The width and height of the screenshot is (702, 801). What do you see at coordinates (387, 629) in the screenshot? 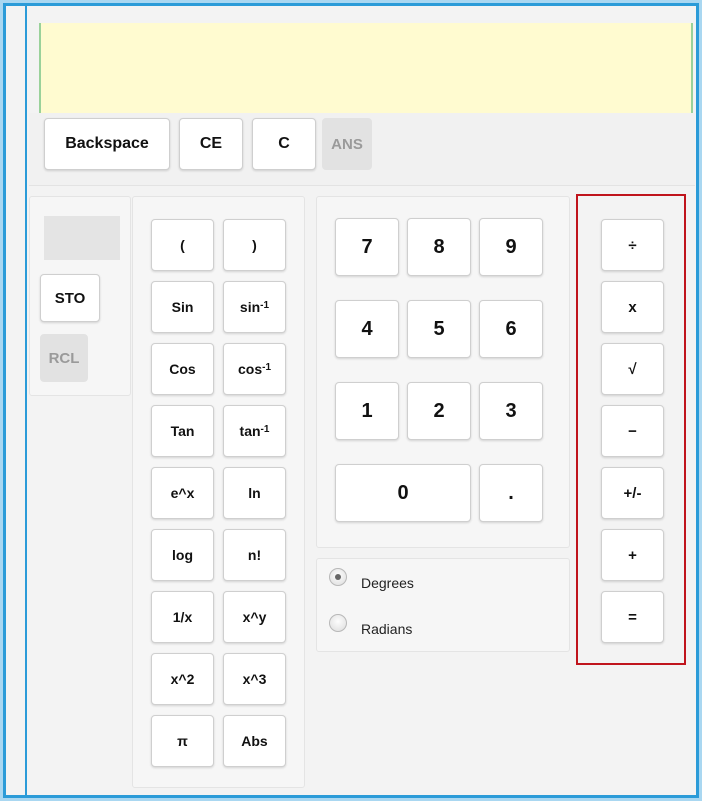
I see `radians-label: Radians` at bounding box center [387, 629].